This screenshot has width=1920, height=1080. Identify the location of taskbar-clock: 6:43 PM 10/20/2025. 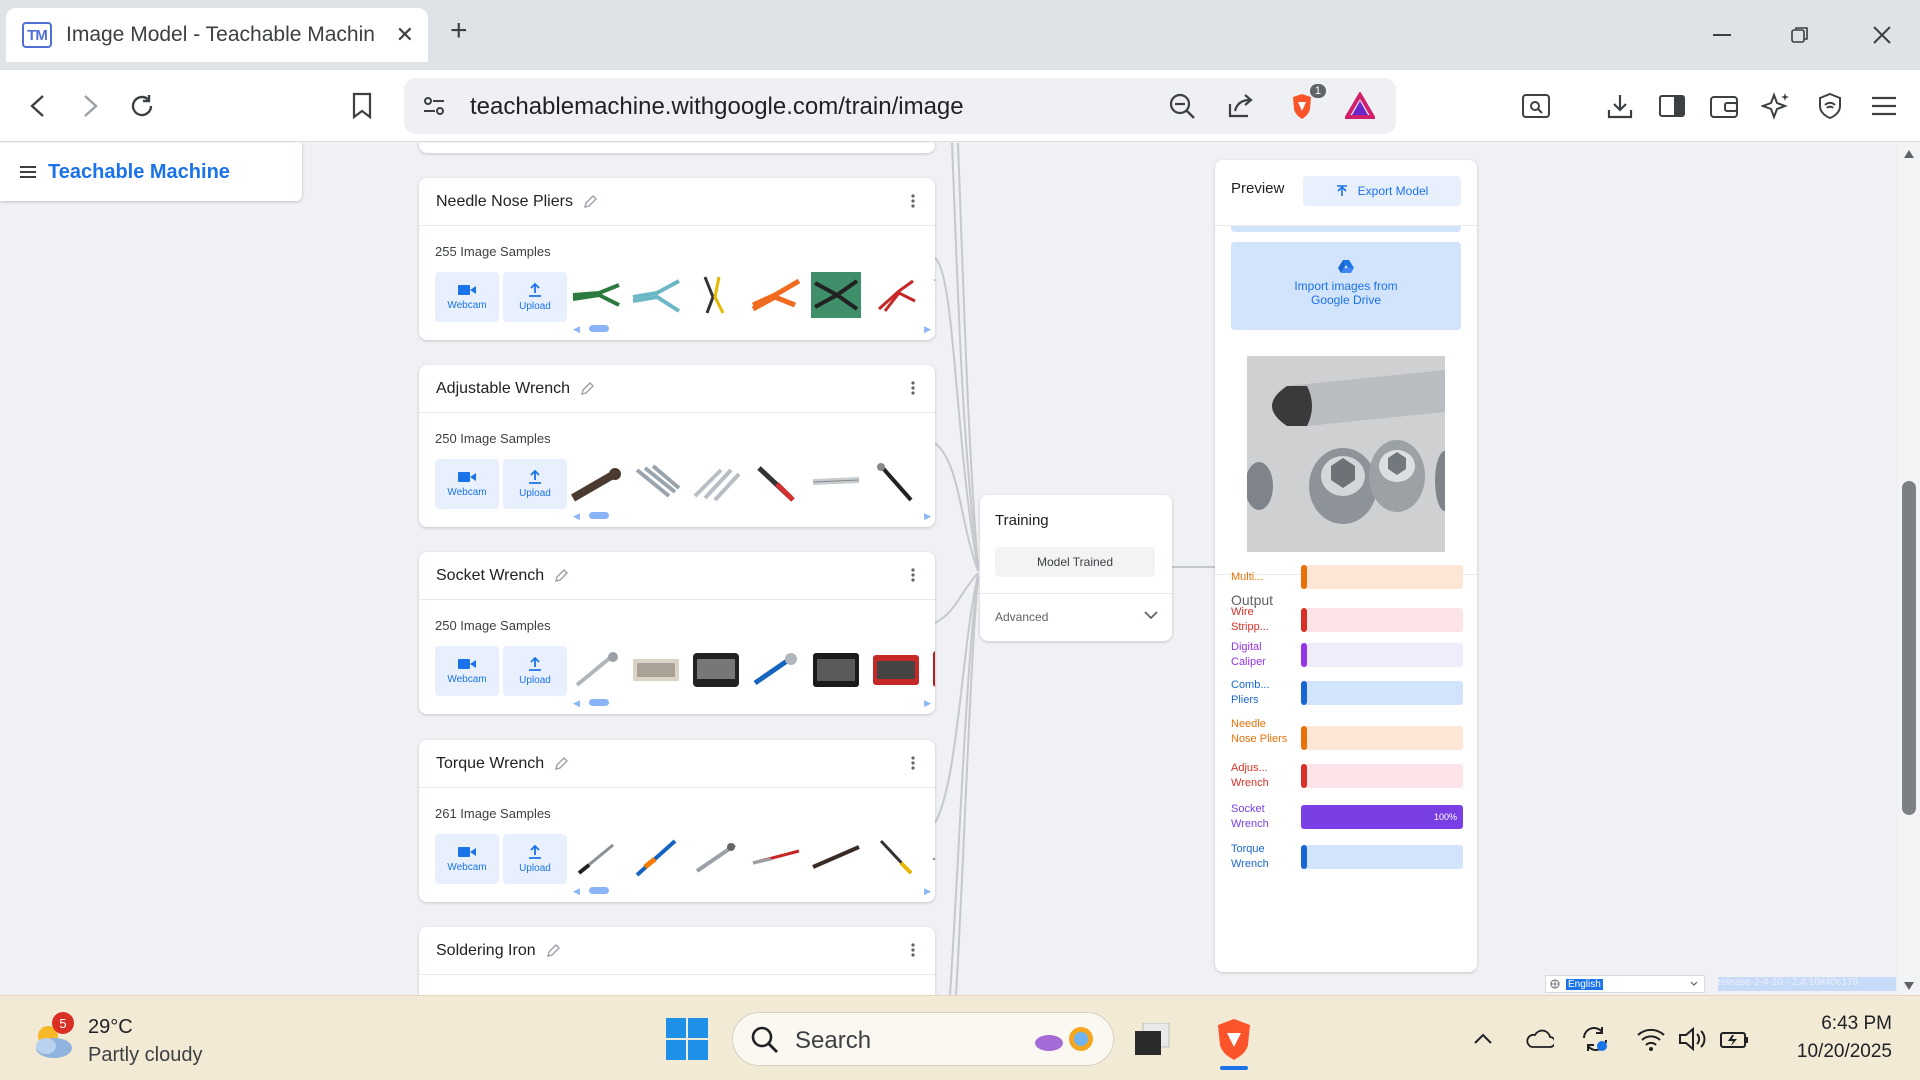
(1832, 1038).